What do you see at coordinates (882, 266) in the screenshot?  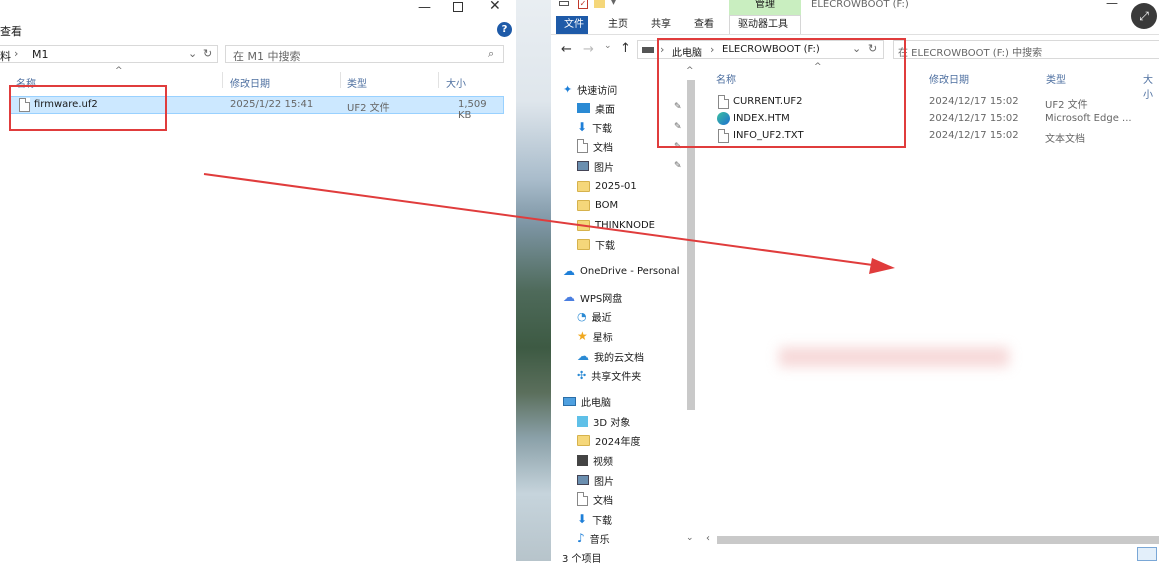 I see `arrow-head` at bounding box center [882, 266].